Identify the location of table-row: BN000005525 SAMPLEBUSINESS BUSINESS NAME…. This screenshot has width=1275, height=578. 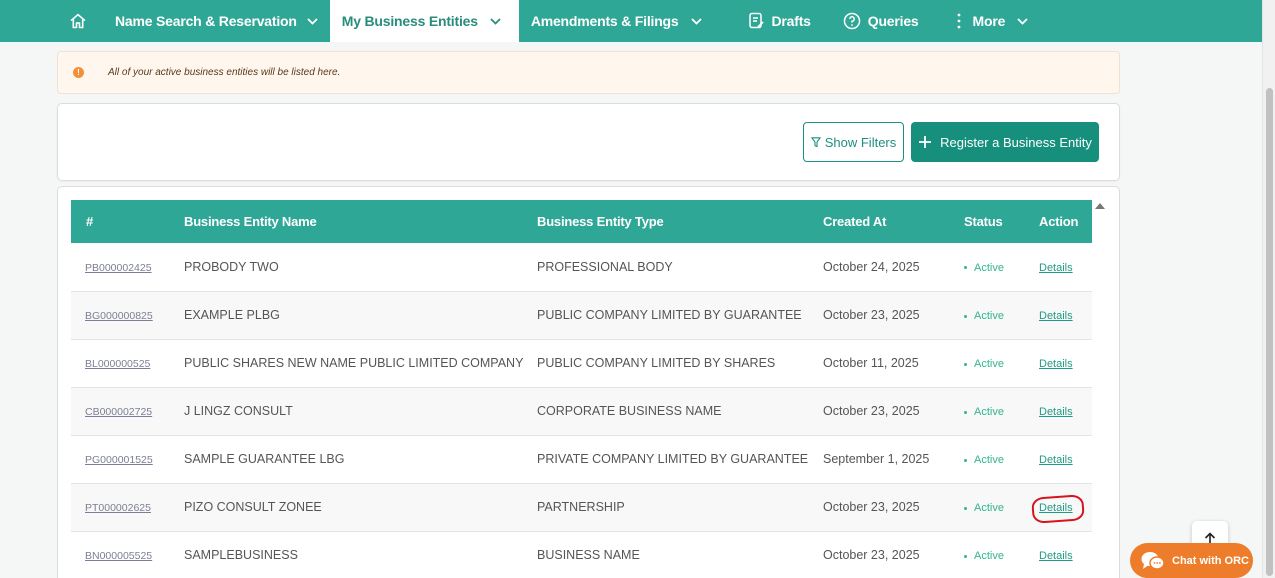
(581, 554).